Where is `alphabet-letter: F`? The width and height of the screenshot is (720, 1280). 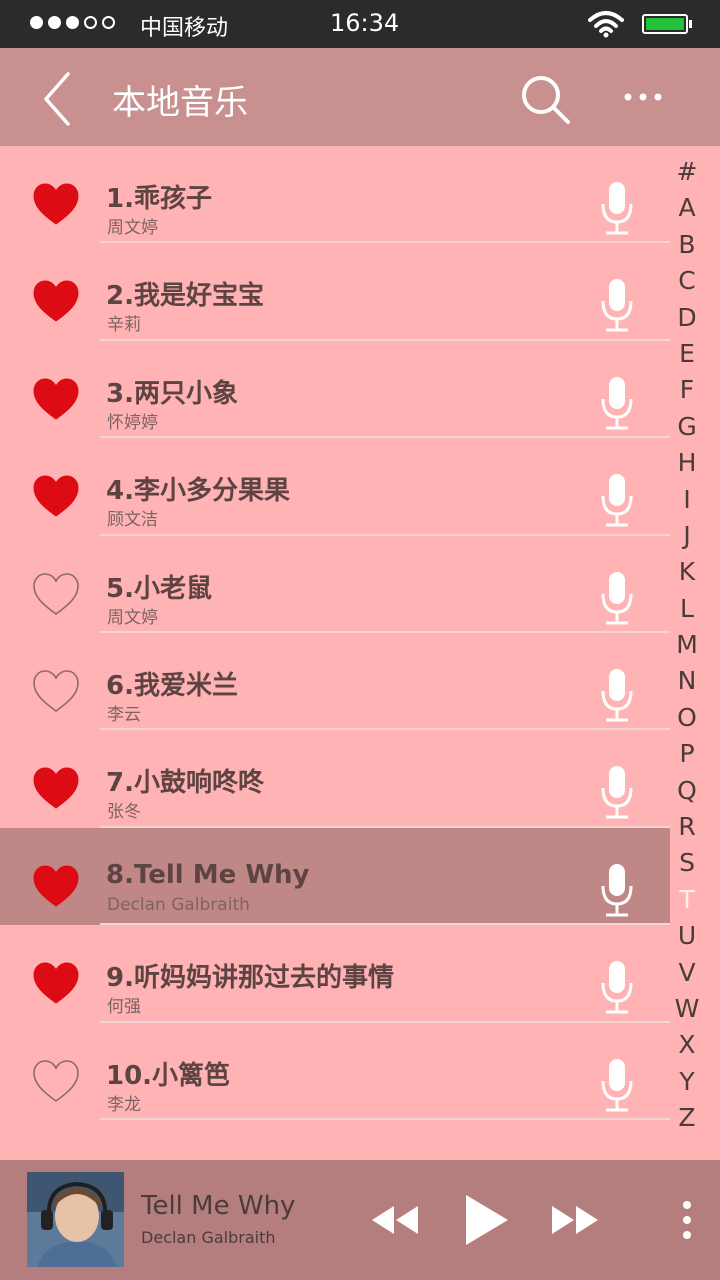 alphabet-letter: F is located at coordinates (687, 393).